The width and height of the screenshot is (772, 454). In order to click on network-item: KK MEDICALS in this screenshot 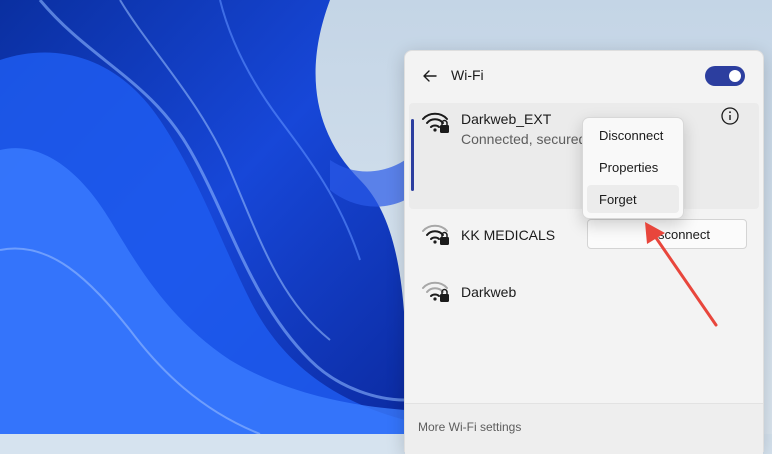, I will do `click(584, 236)`.